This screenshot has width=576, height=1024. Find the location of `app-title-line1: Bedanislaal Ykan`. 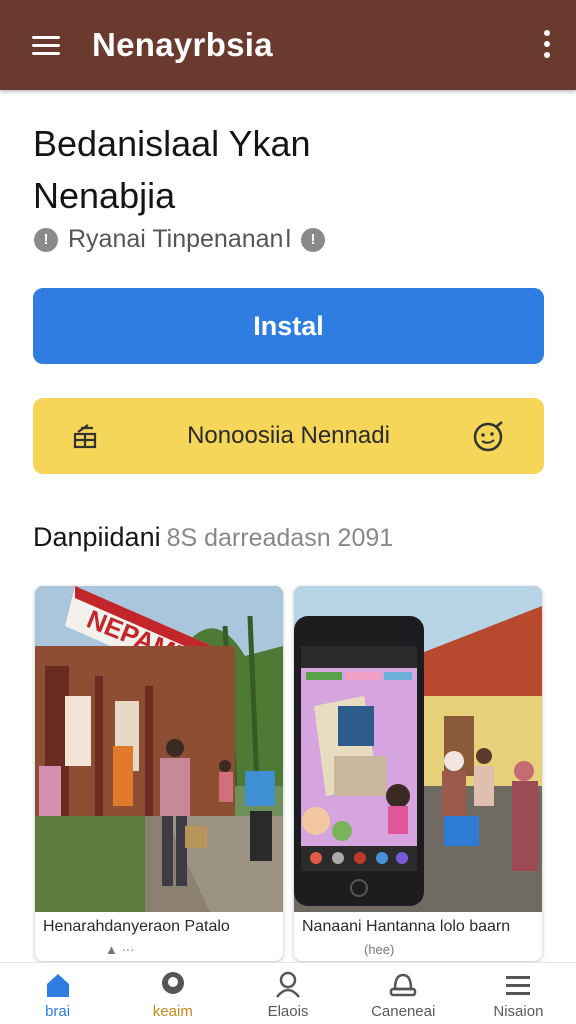

app-title-line1: Bedanislaal Ykan is located at coordinates (172, 143).